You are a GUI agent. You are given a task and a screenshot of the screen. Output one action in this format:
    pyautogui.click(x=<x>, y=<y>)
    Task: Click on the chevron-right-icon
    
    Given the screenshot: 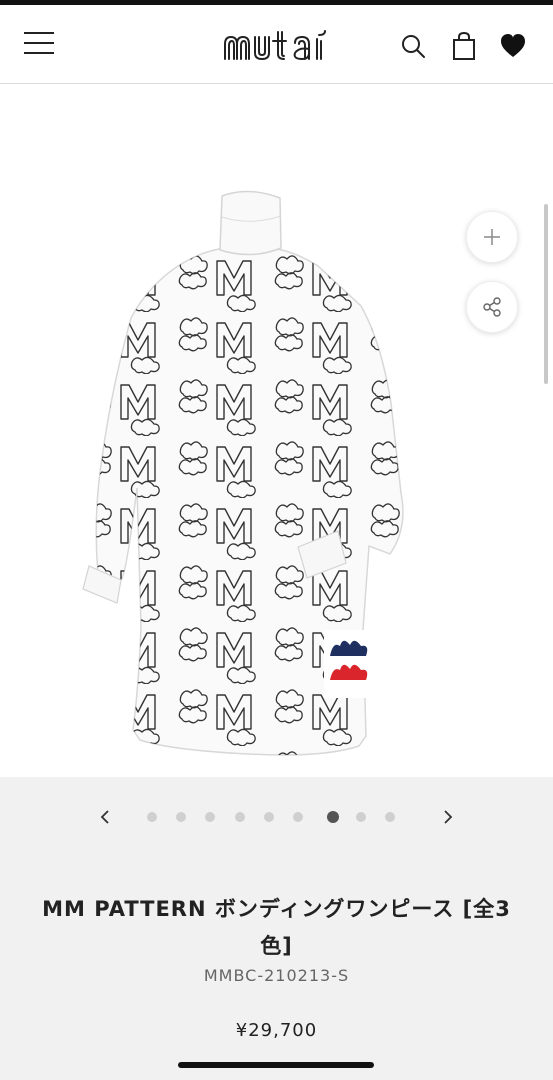 What is the action you would take?
    pyautogui.click(x=448, y=817)
    